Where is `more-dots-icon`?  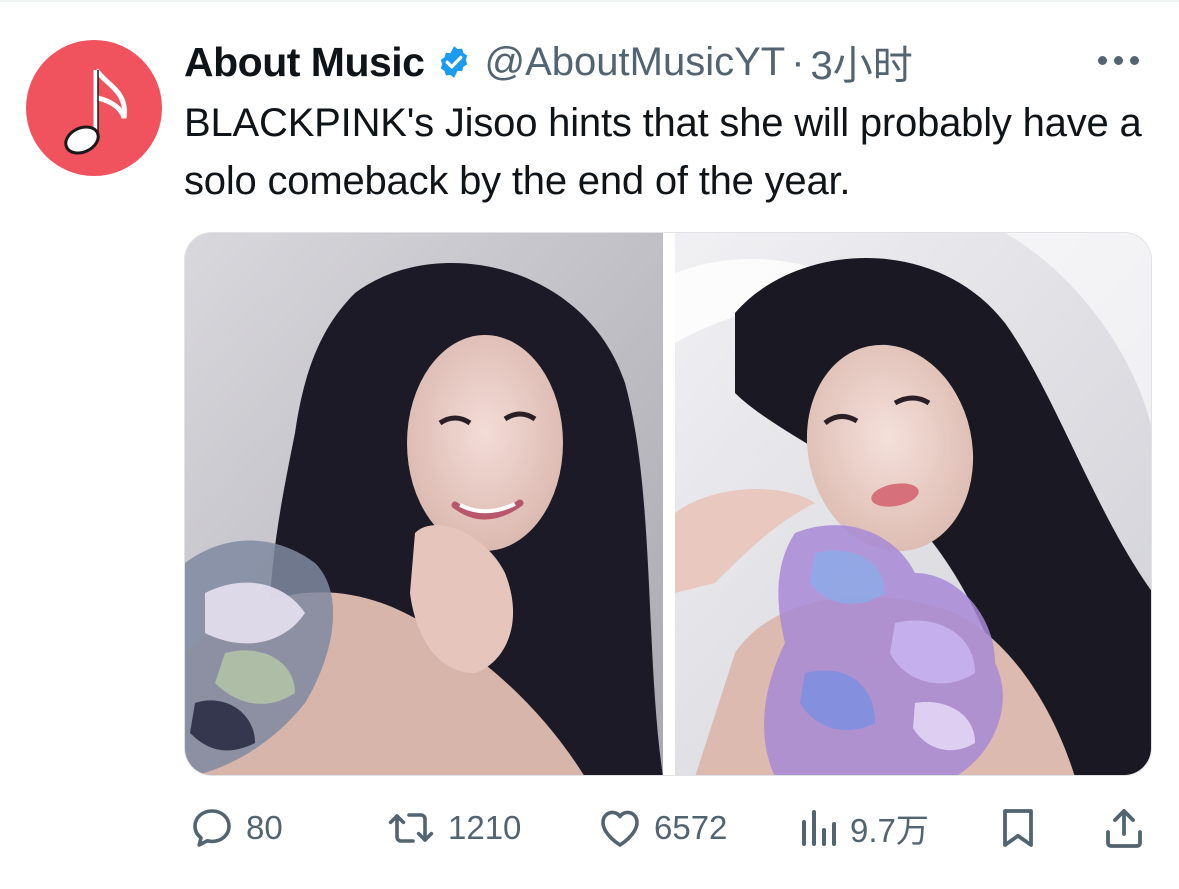 more-dots-icon is located at coordinates (1123, 60).